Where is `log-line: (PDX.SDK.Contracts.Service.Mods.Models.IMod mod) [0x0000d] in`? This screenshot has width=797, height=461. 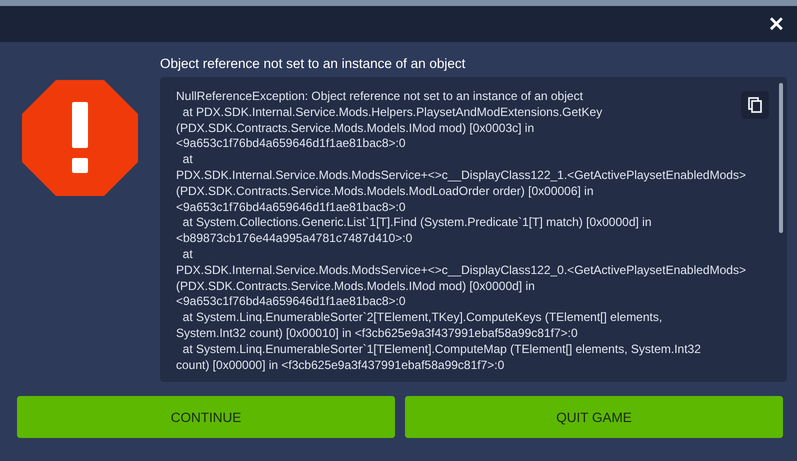
log-line: (PDX.SDK.Contracts.Service.Mods.Models.IMod mod) [0x0000d] in is located at coordinates (355, 286).